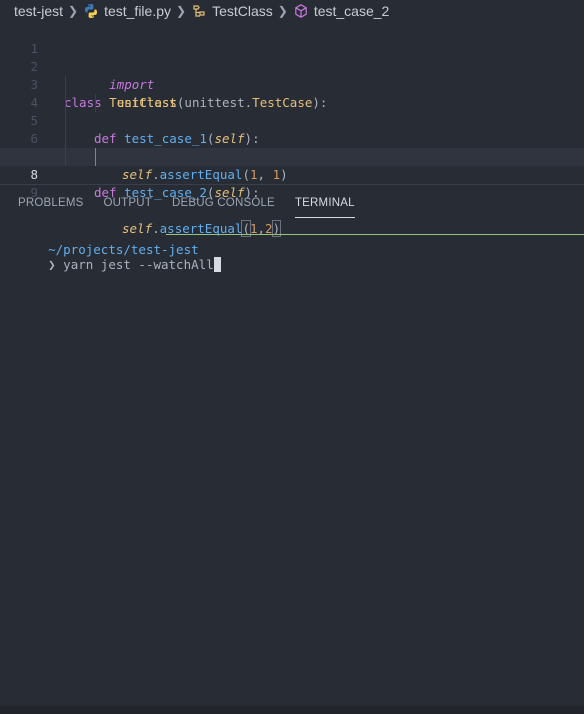 This screenshot has width=584, height=714. Describe the element at coordinates (95, 157) in the screenshot. I see `indent-guide-active` at that location.